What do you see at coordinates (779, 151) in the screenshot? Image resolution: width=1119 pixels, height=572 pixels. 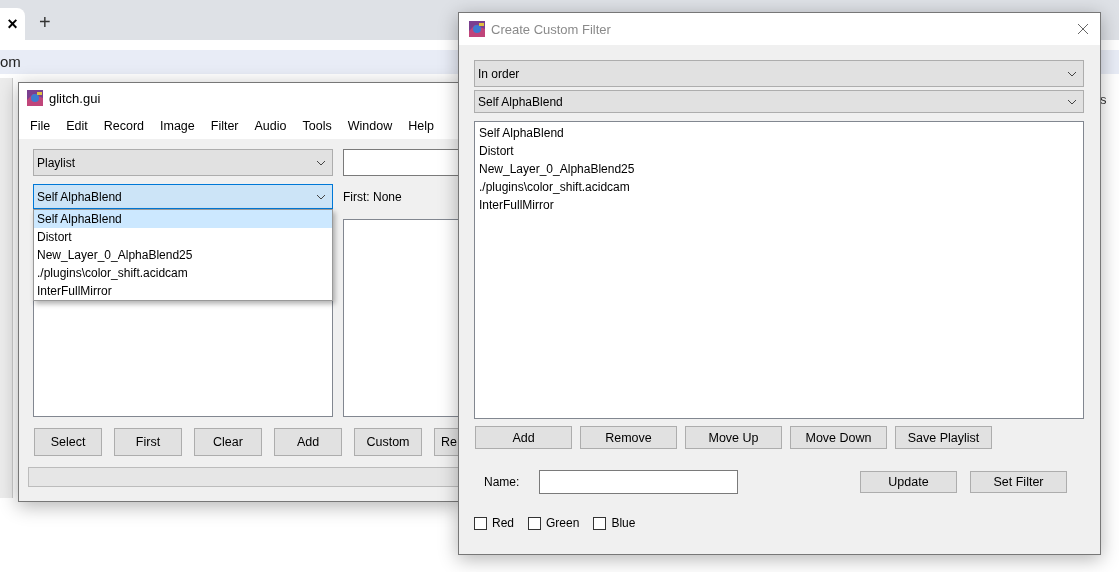 I see `list-item: Distort` at bounding box center [779, 151].